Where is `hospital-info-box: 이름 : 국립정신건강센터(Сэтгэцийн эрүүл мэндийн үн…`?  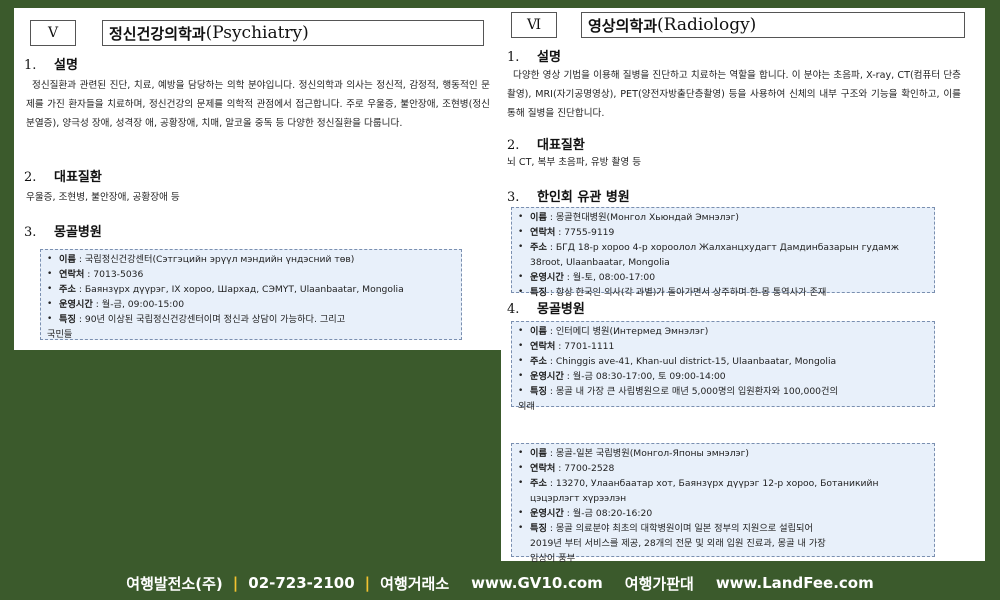 hospital-info-box: 이름 : 국립정신건강센터(Сэтгэцийн эрүүл мэндийн үн… is located at coordinates (251, 294).